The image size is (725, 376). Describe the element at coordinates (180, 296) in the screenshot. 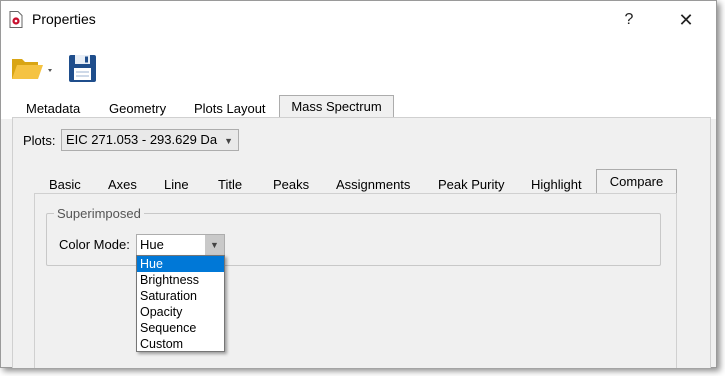

I see `option-saturation: Saturation` at that location.